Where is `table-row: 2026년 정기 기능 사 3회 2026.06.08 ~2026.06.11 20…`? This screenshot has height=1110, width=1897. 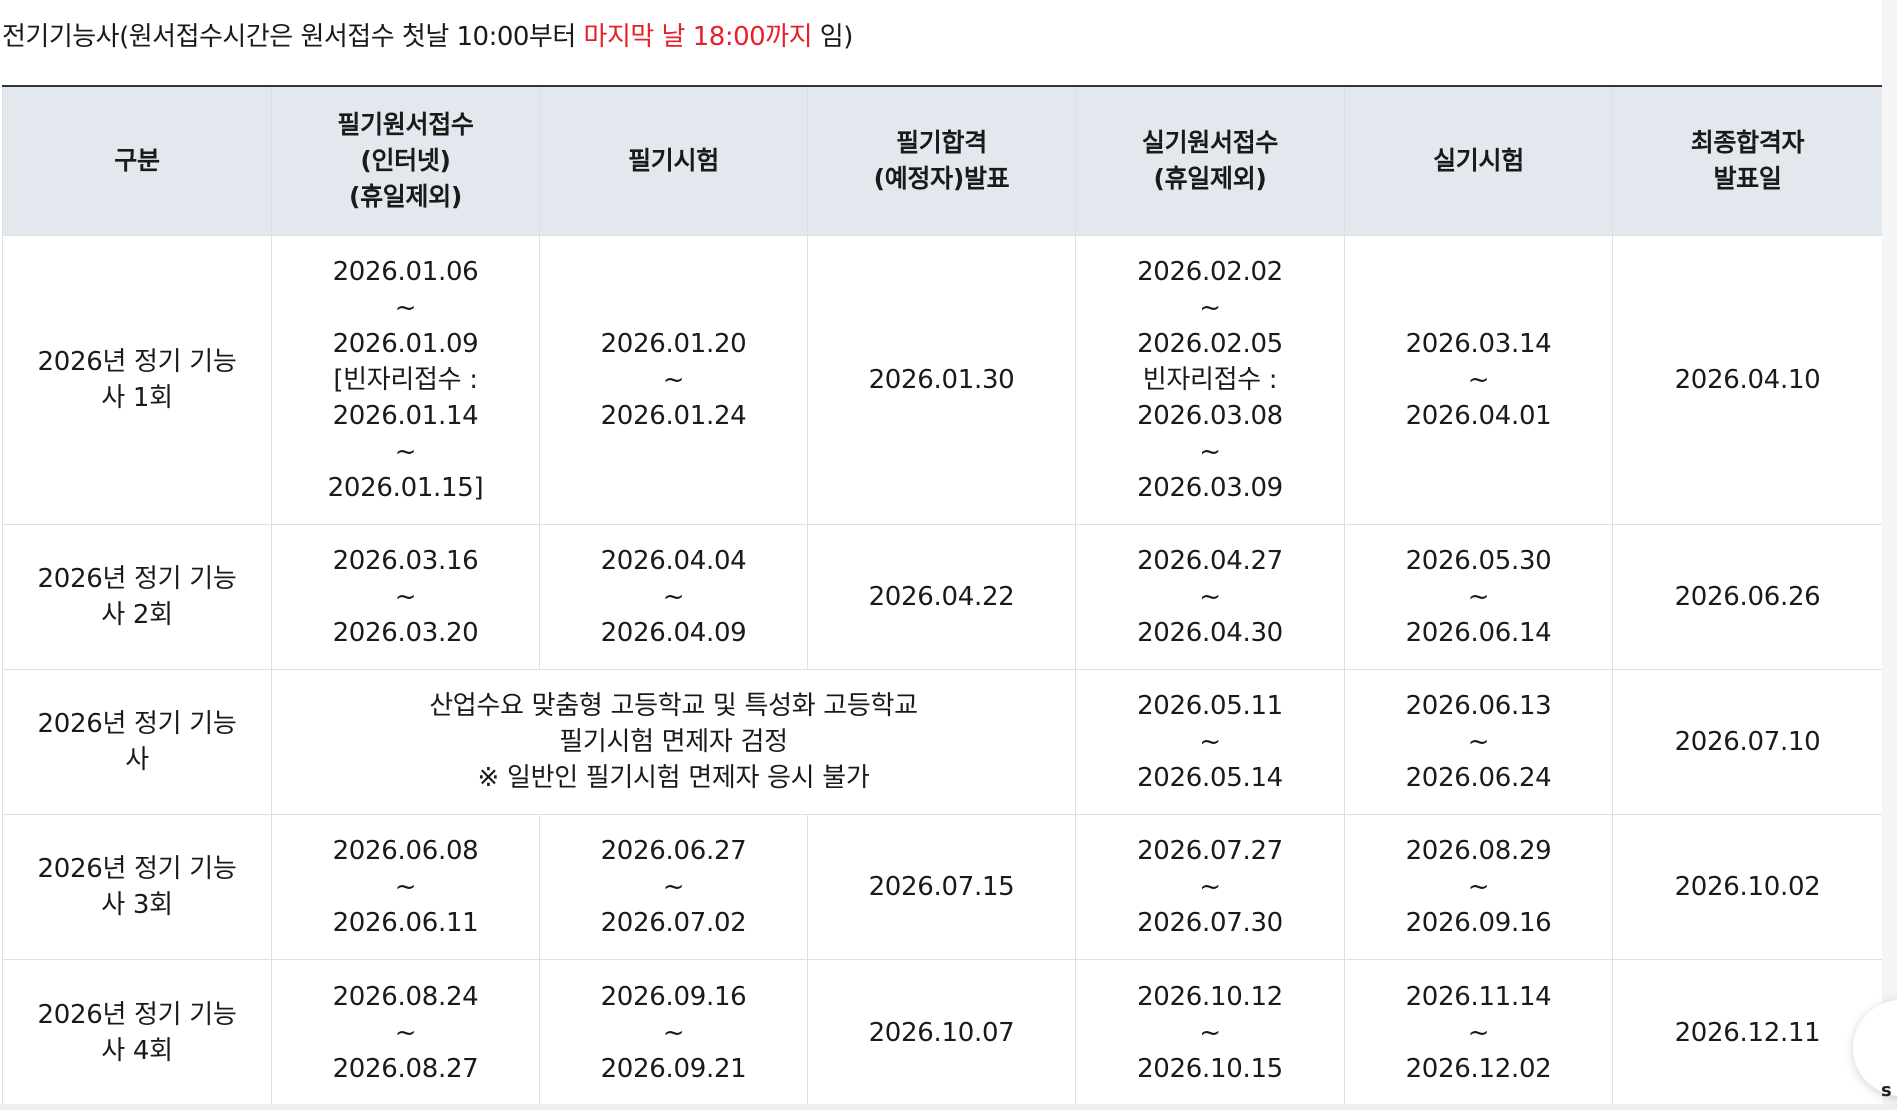
table-row: 2026년 정기 기능 사 3회 2026.06.08 ~2026.06.11 20… is located at coordinates (942, 887).